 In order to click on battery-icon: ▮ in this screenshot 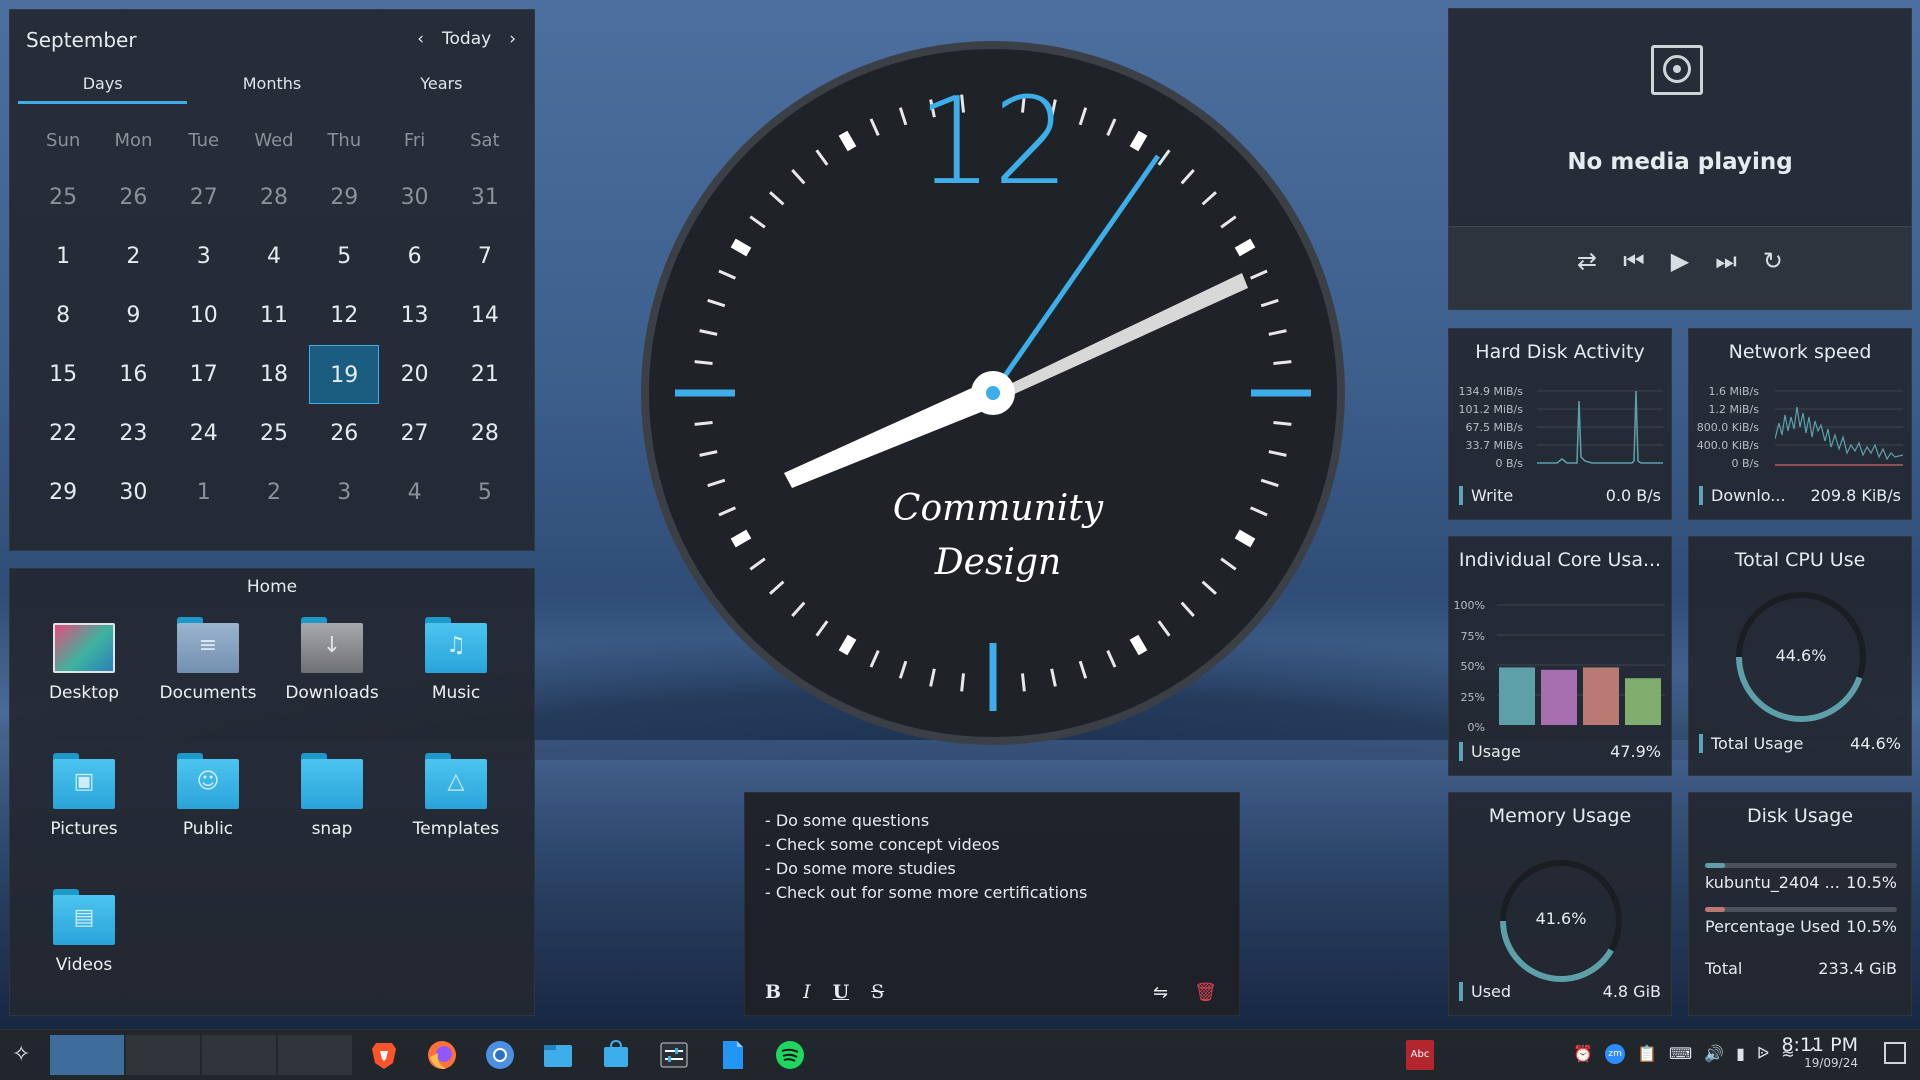, I will do `click(1740, 1054)`.